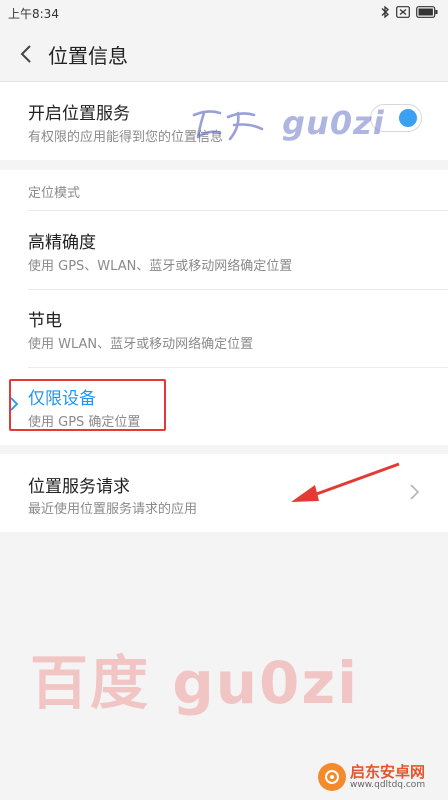  I want to click on page-title: 位置信息, so click(88, 56).